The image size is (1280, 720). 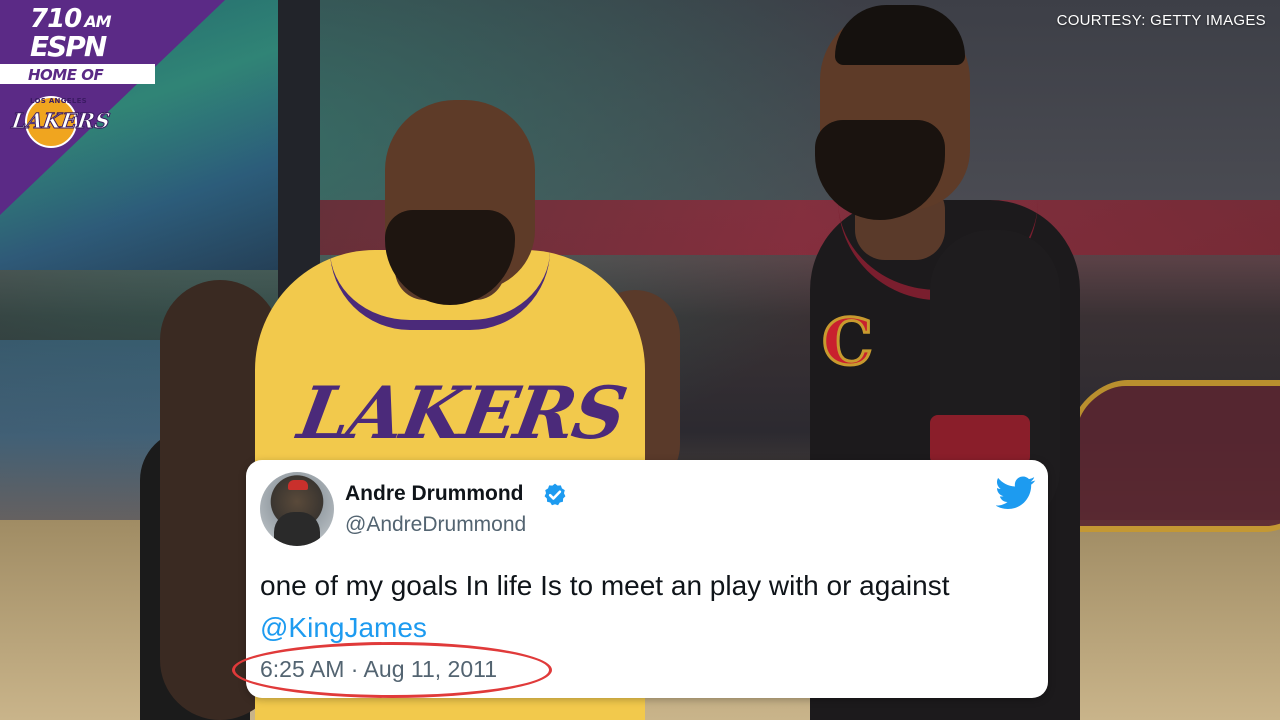 I want to click on verified-badge-icon, so click(x=555, y=494).